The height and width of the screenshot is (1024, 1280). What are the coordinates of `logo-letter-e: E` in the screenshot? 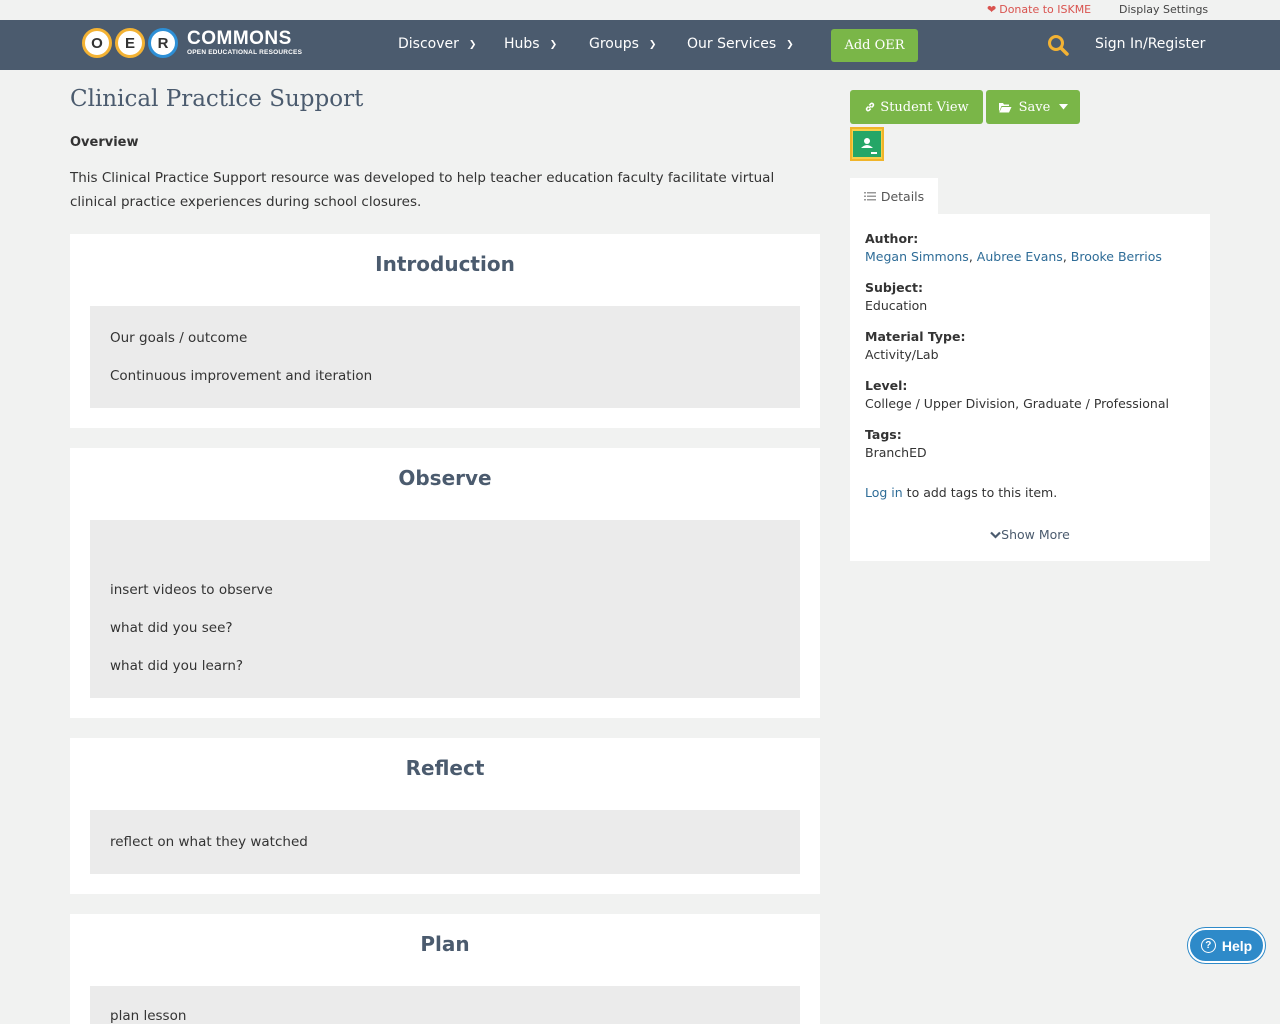 It's located at (130, 43).